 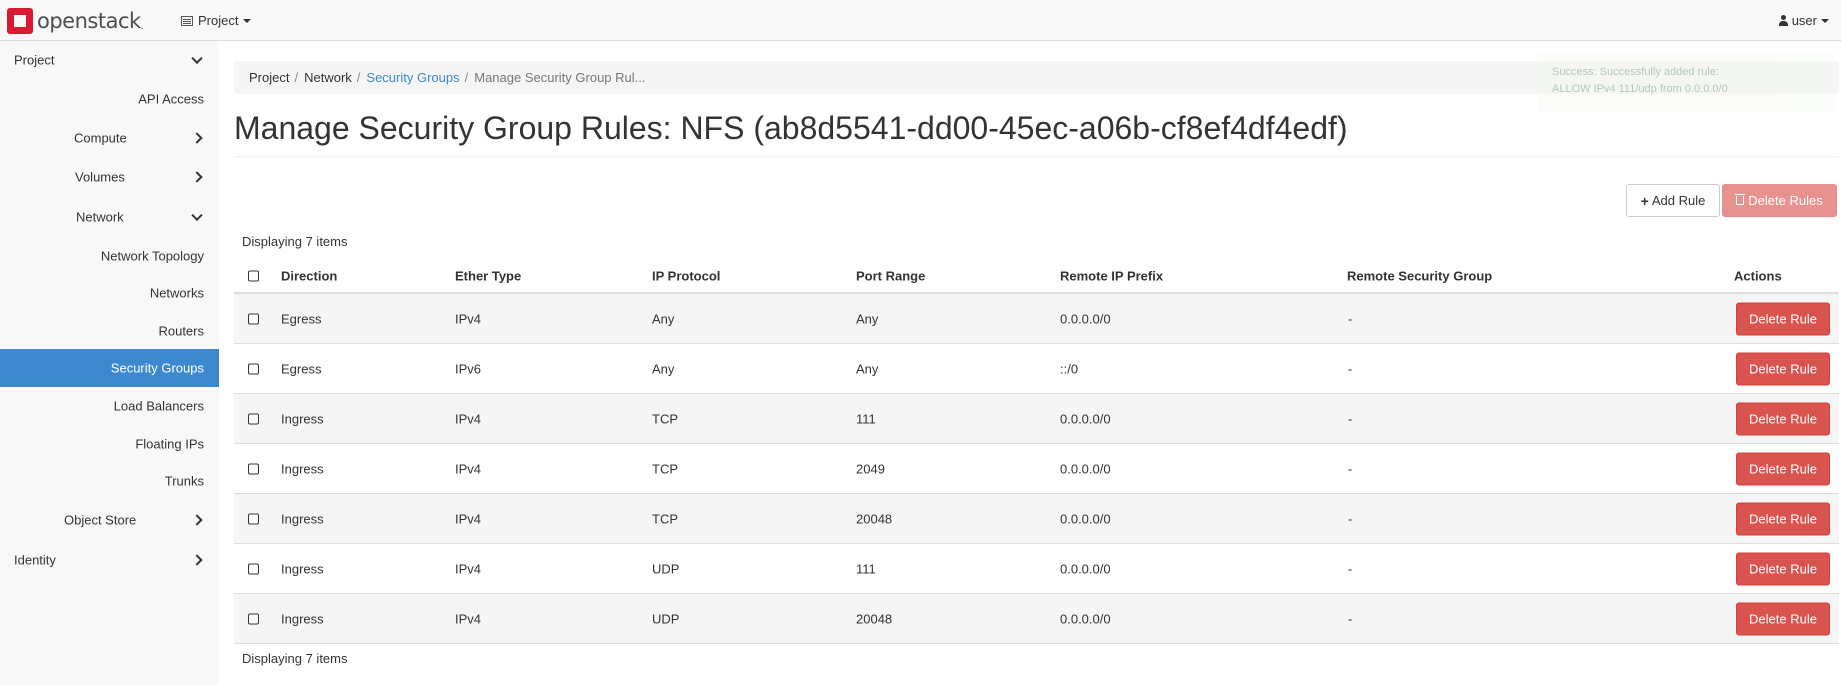 I want to click on sidebar-item-label: Compute, so click(x=100, y=138).